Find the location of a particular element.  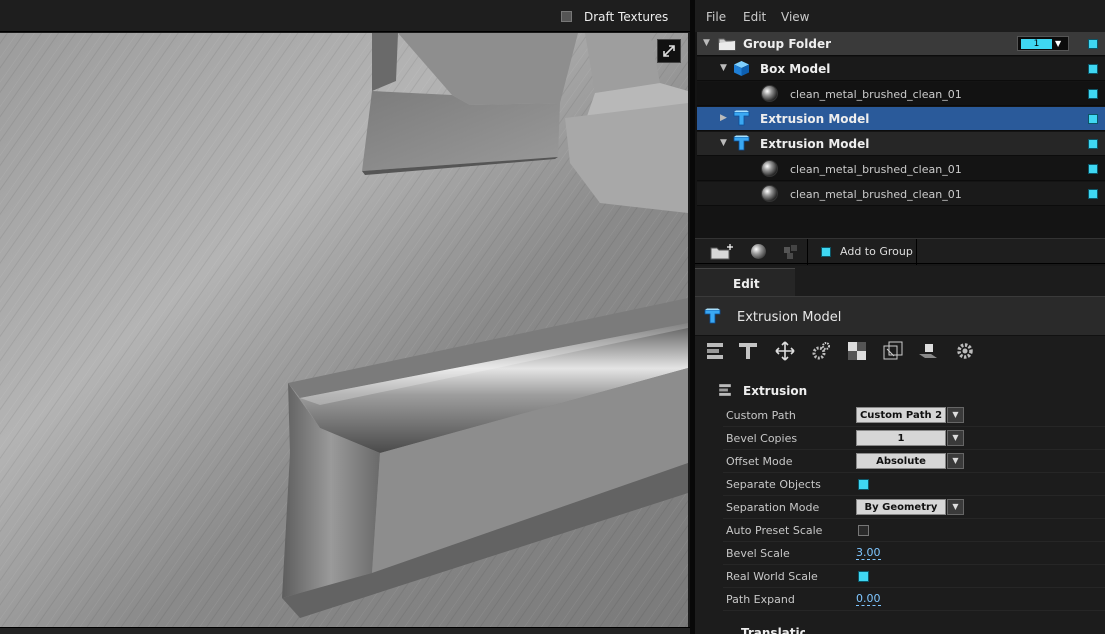

offset-mode-dropdown: Absolute ▼ is located at coordinates (910, 461).